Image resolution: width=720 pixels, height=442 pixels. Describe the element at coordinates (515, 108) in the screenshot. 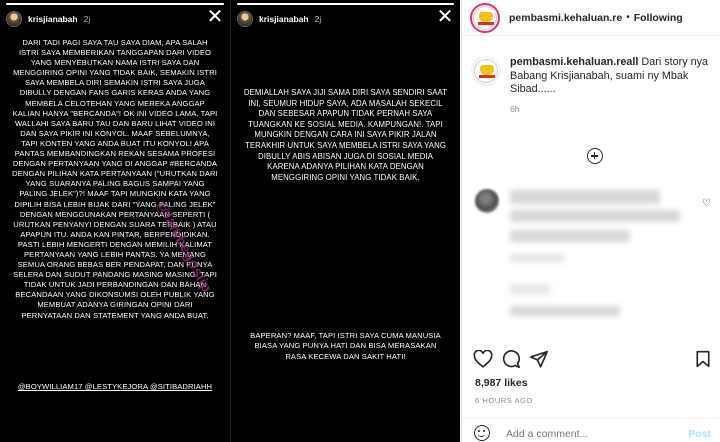

I see `caption-time: 6h` at that location.